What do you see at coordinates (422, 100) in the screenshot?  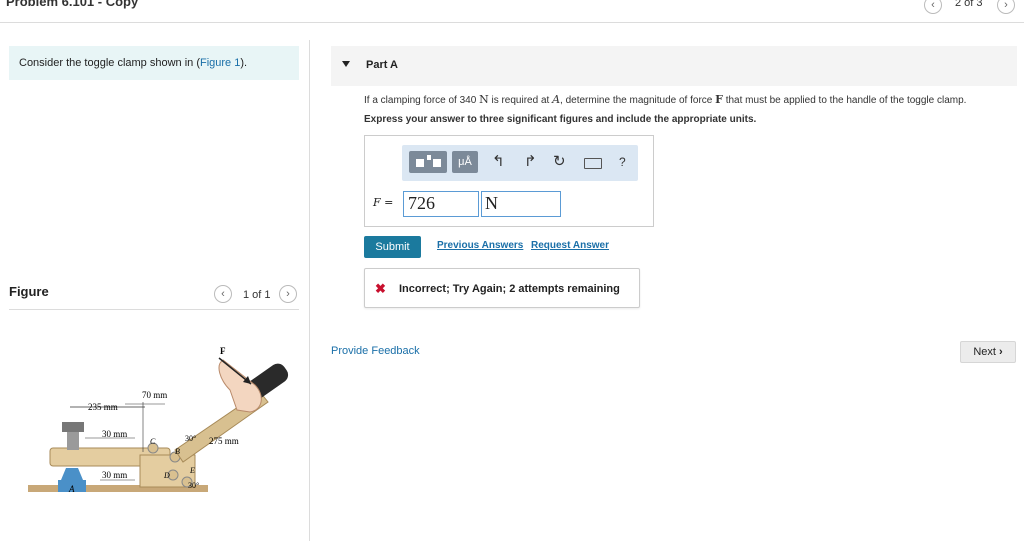 I see `question-part-1: If a clamping force of 340` at bounding box center [422, 100].